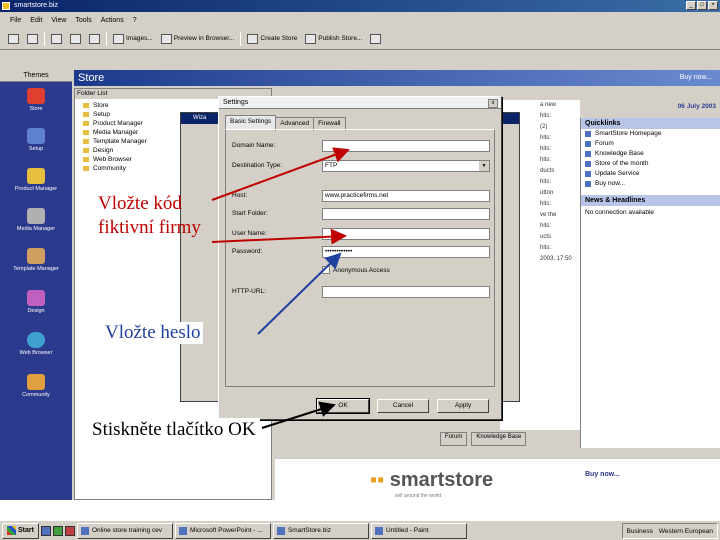 The width and height of the screenshot is (720, 540). I want to click on menu-edit: Edit, so click(36, 20).